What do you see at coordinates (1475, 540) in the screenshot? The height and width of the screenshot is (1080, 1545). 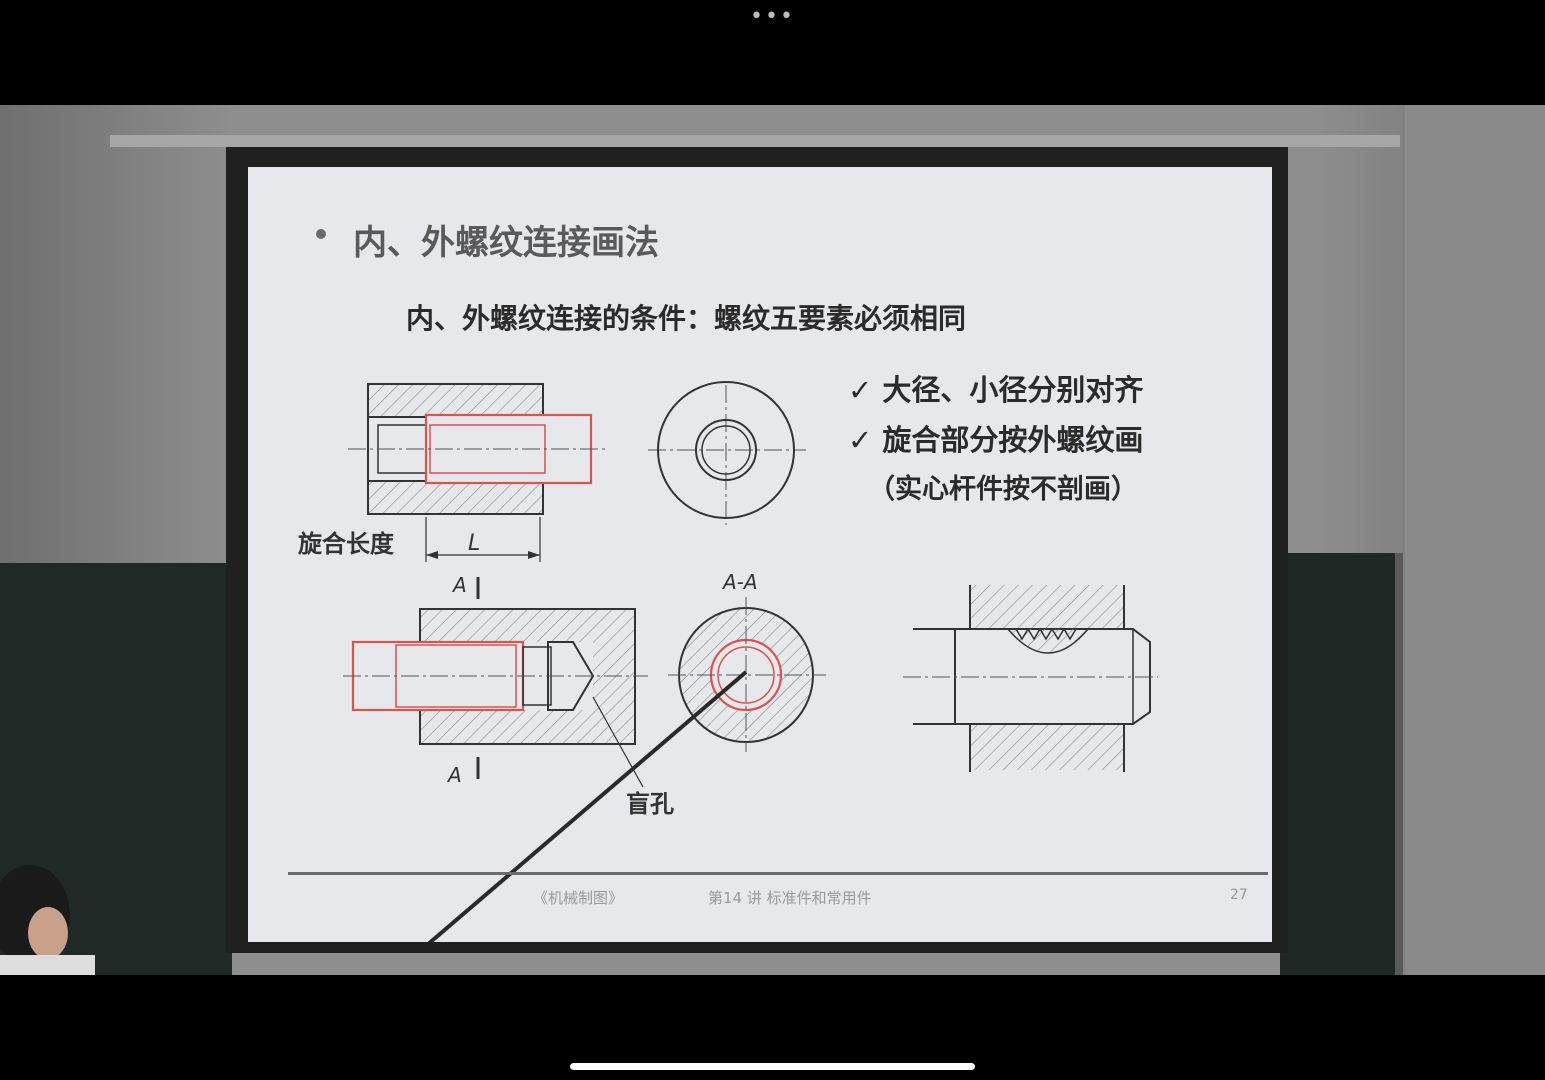 I see `right-wall` at bounding box center [1475, 540].